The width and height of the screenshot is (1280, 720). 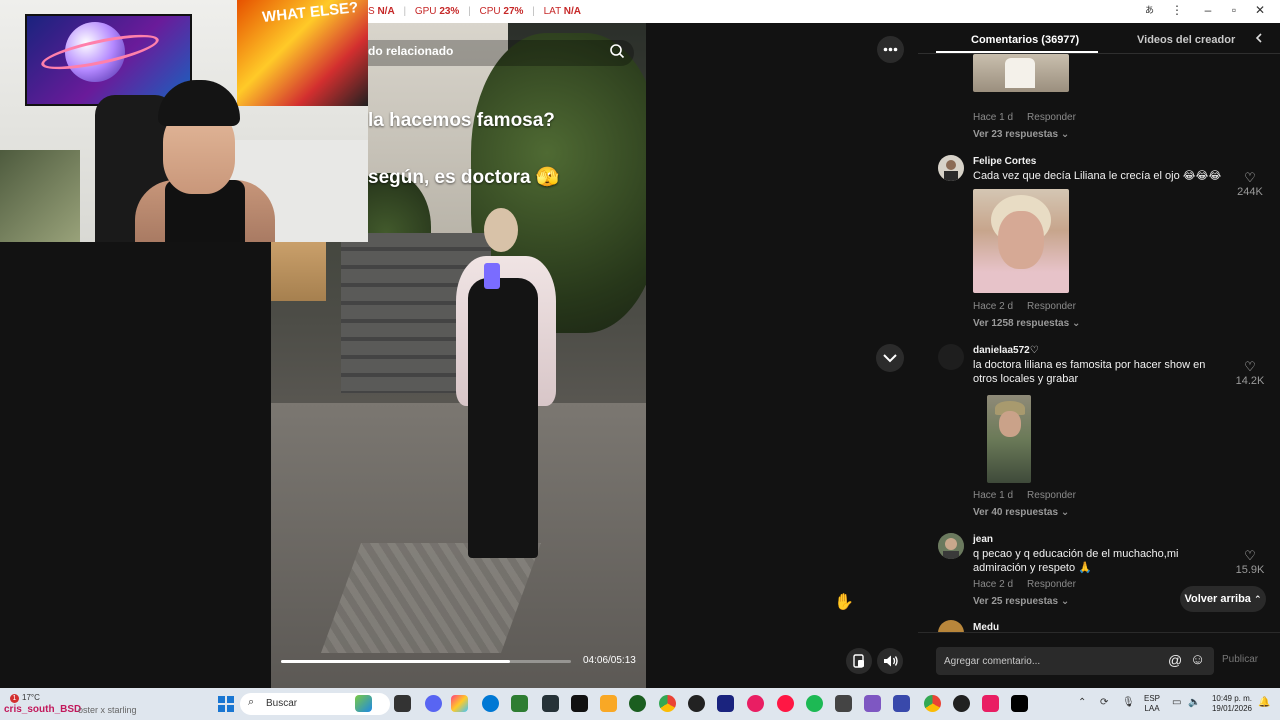 What do you see at coordinates (993, 495) in the screenshot?
I see `comment-time: Hace 1 d` at bounding box center [993, 495].